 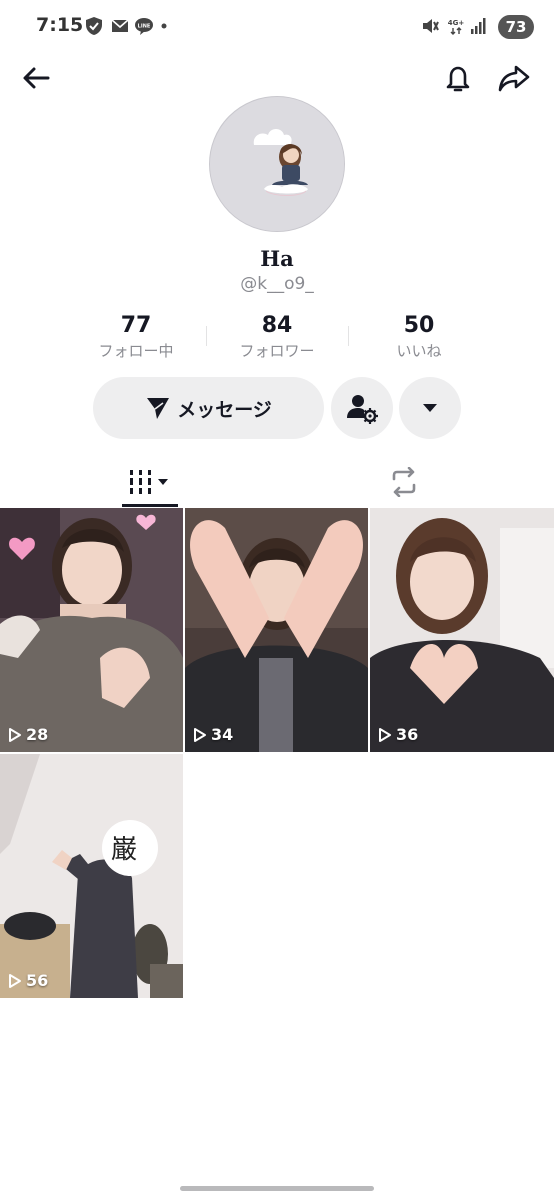 I want to click on videos-grid-icon, so click(x=148, y=482).